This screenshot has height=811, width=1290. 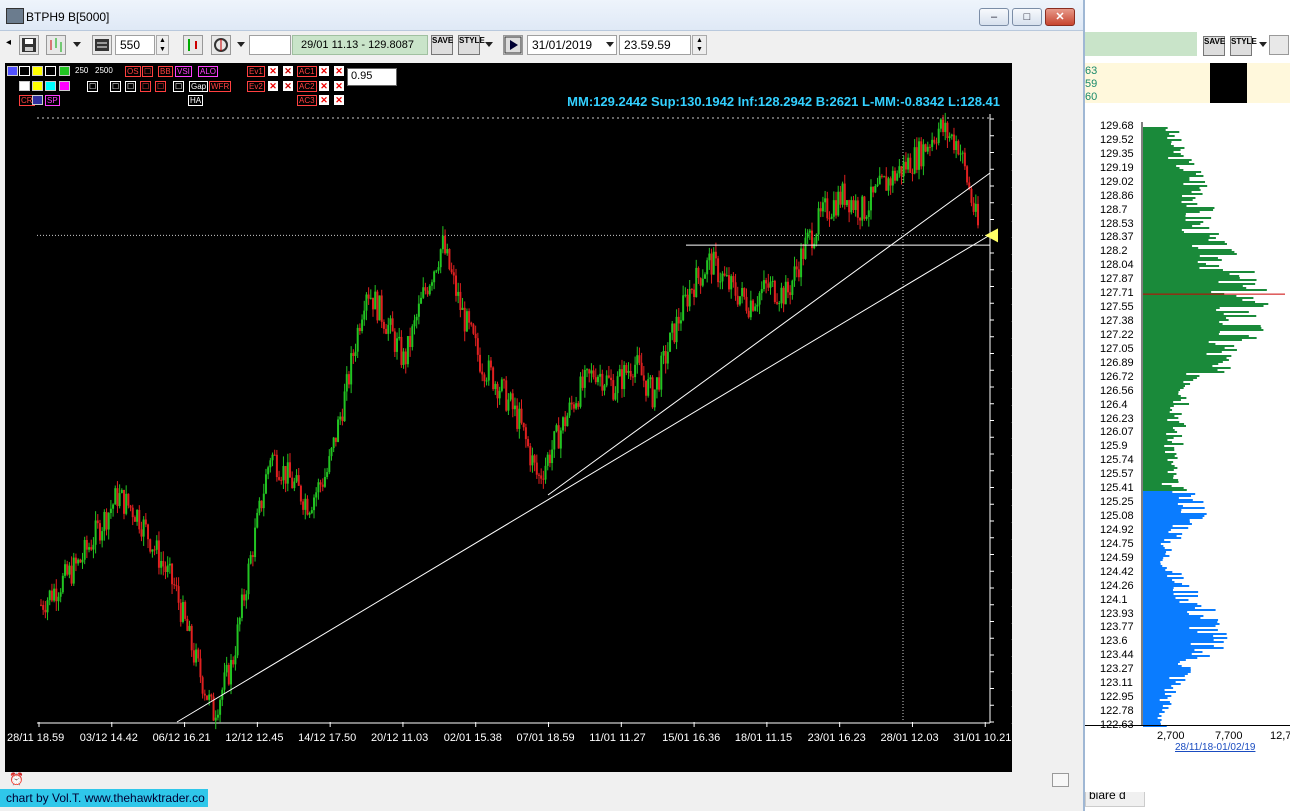 What do you see at coordinates (1117, 711) in the screenshot?
I see `volume-price-label: 122.78` at bounding box center [1117, 711].